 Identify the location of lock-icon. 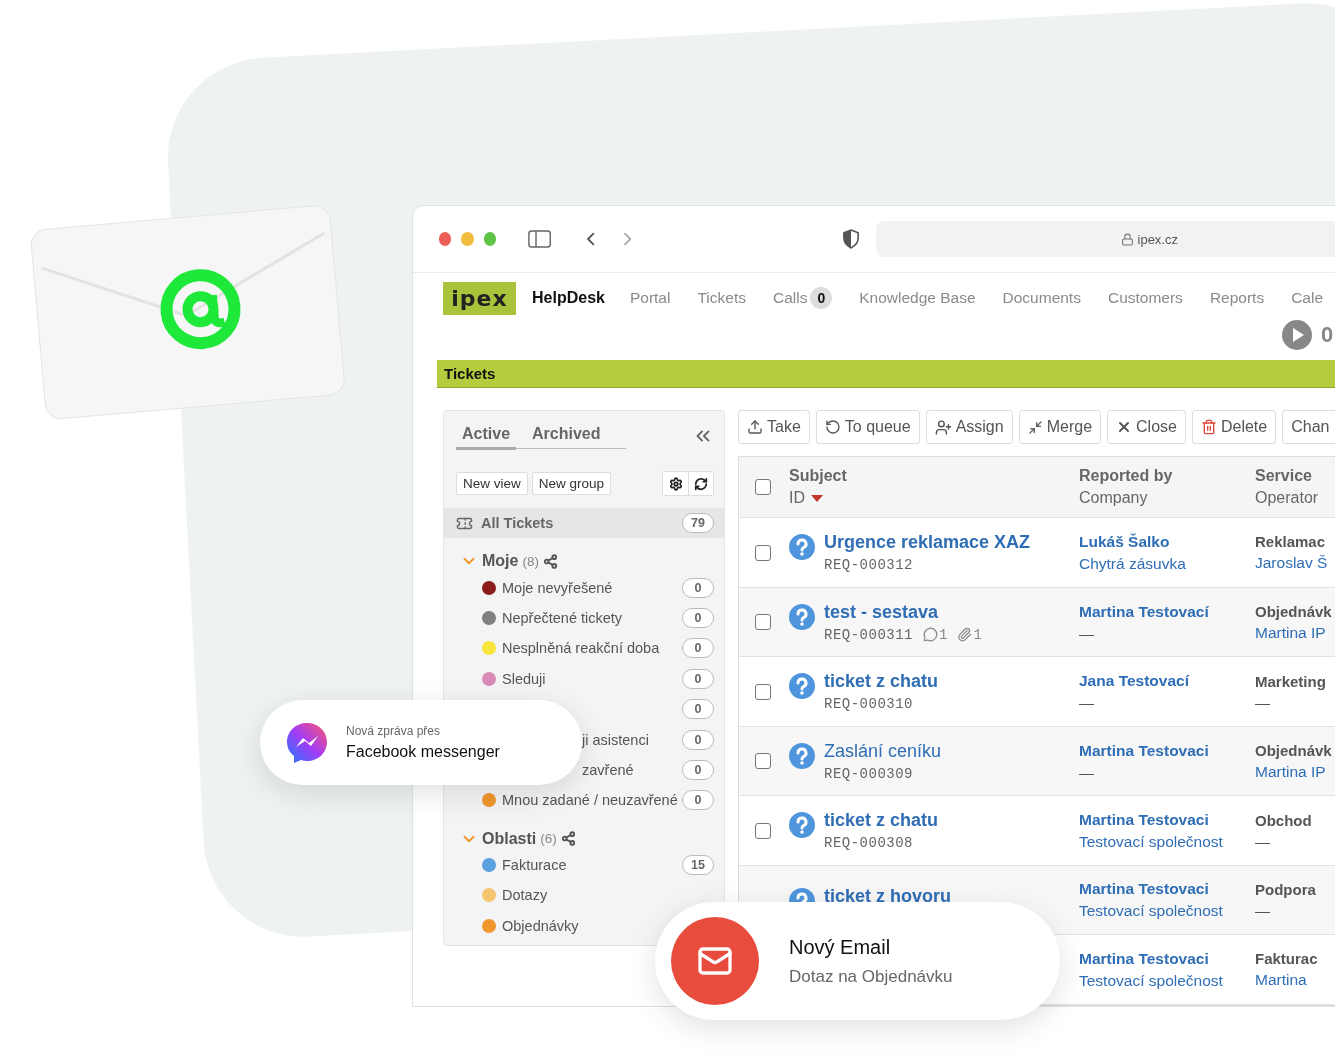
(1127, 239).